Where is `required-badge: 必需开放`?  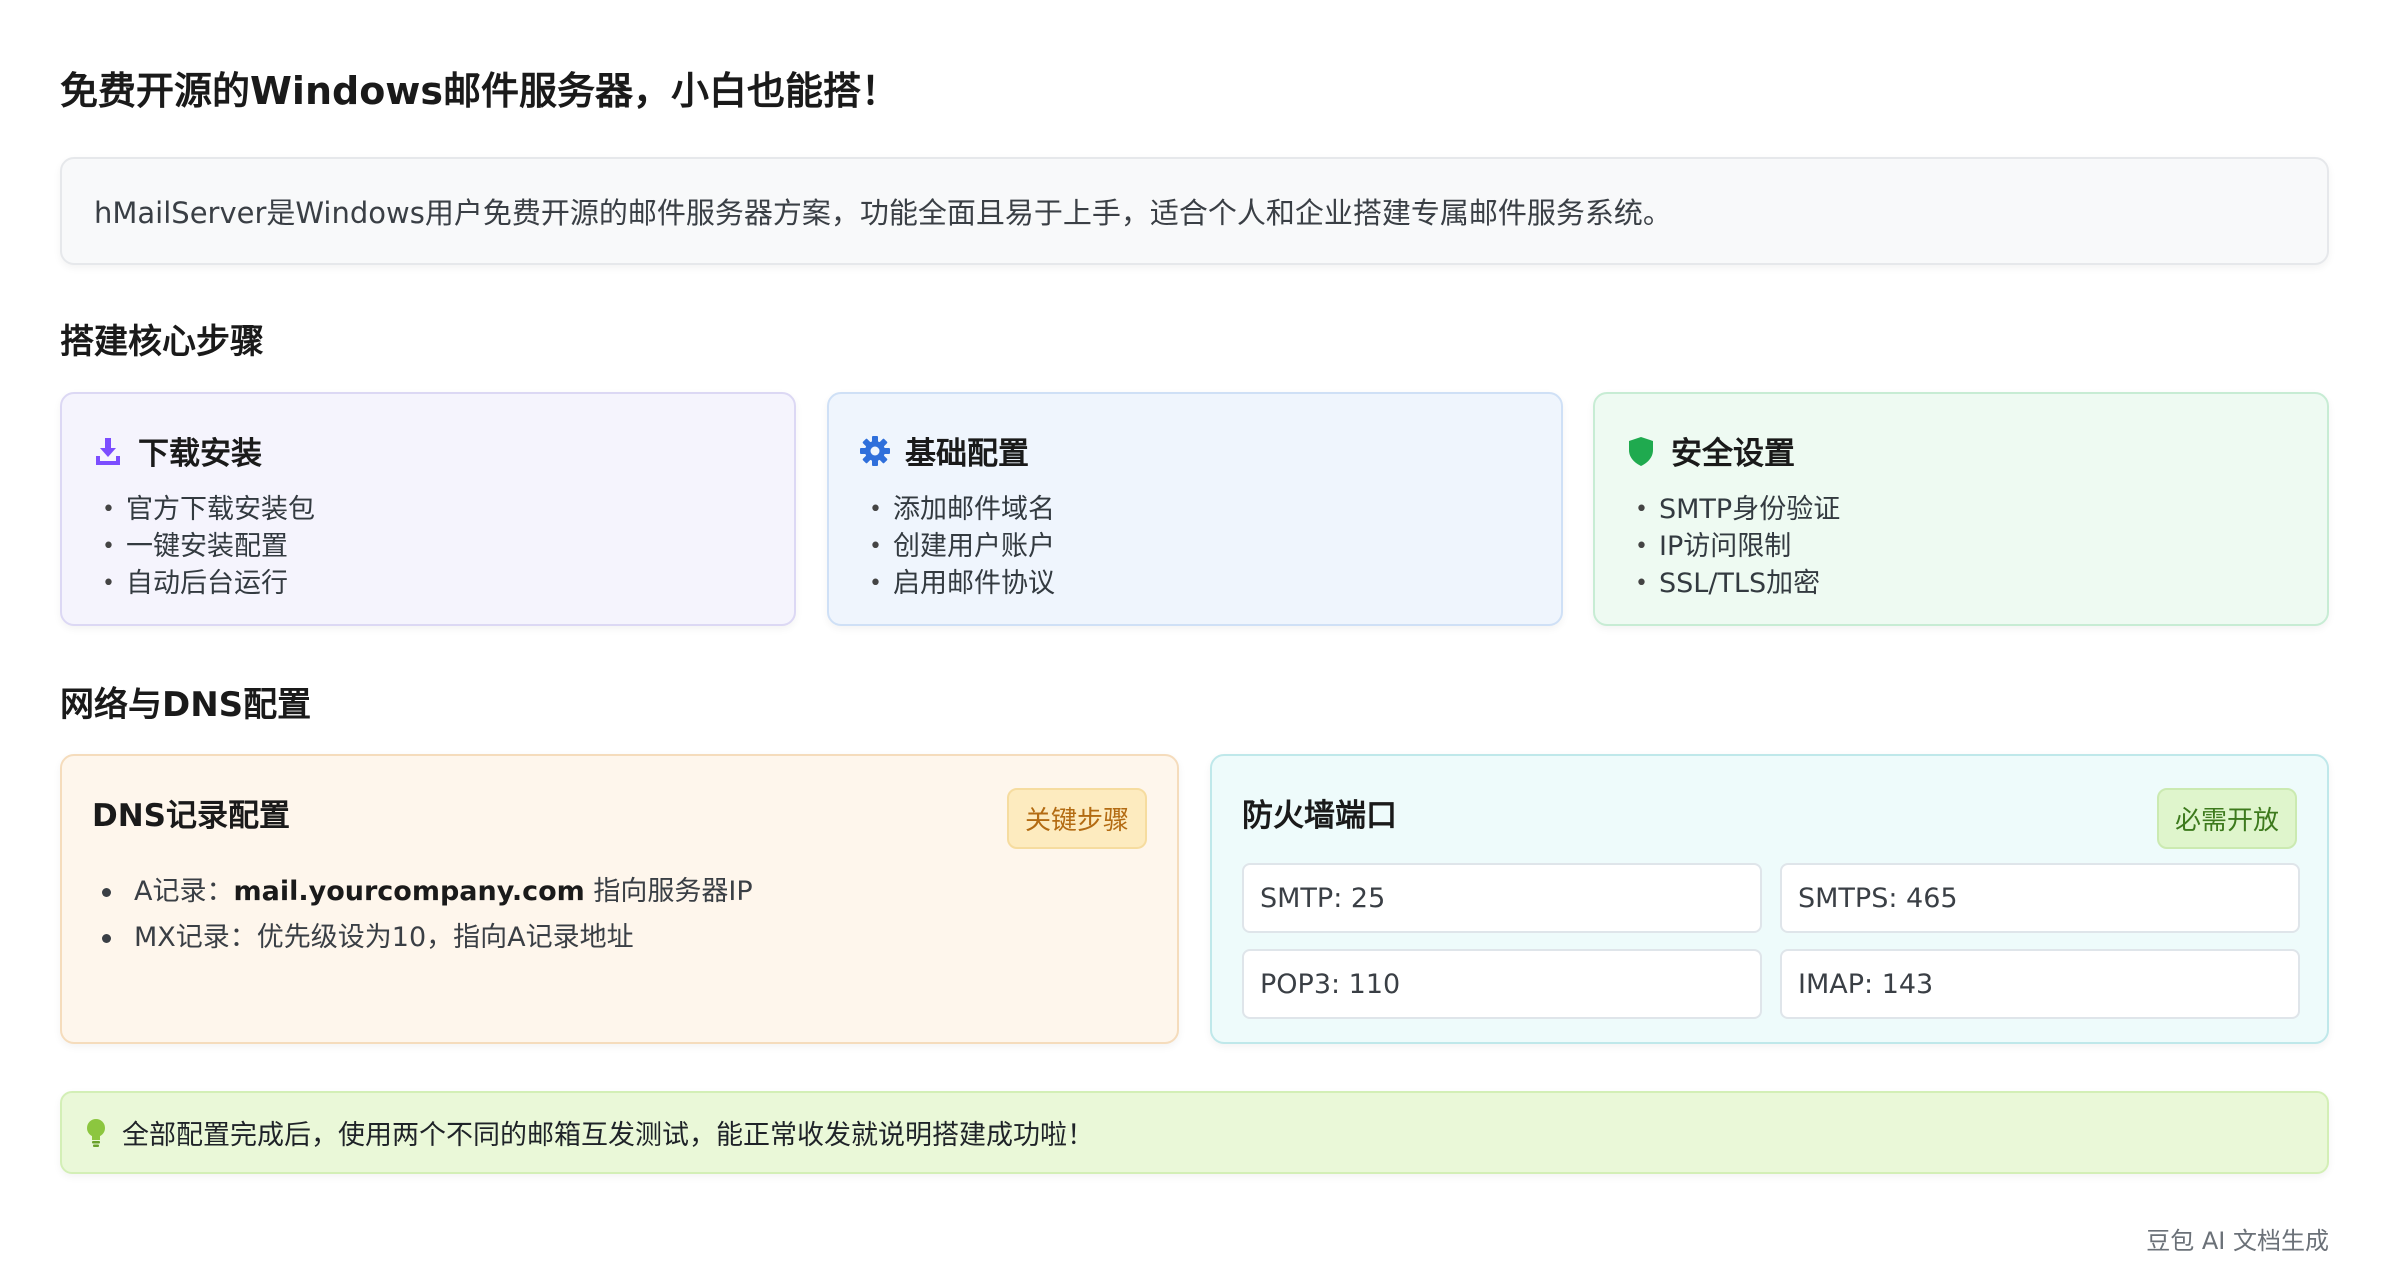 required-badge: 必需开放 is located at coordinates (2226, 818).